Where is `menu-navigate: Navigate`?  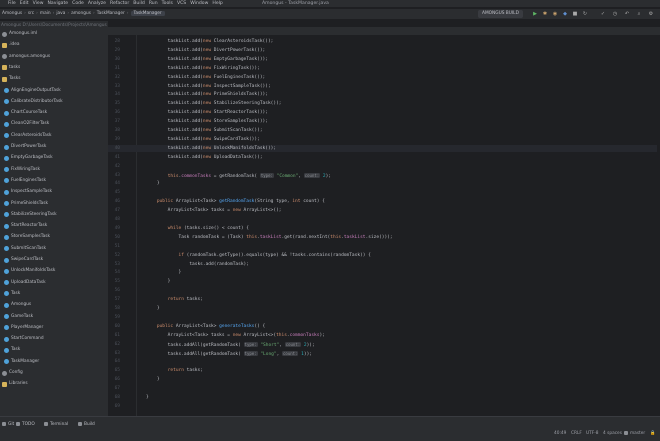
menu-navigate: Navigate is located at coordinates (58, 3).